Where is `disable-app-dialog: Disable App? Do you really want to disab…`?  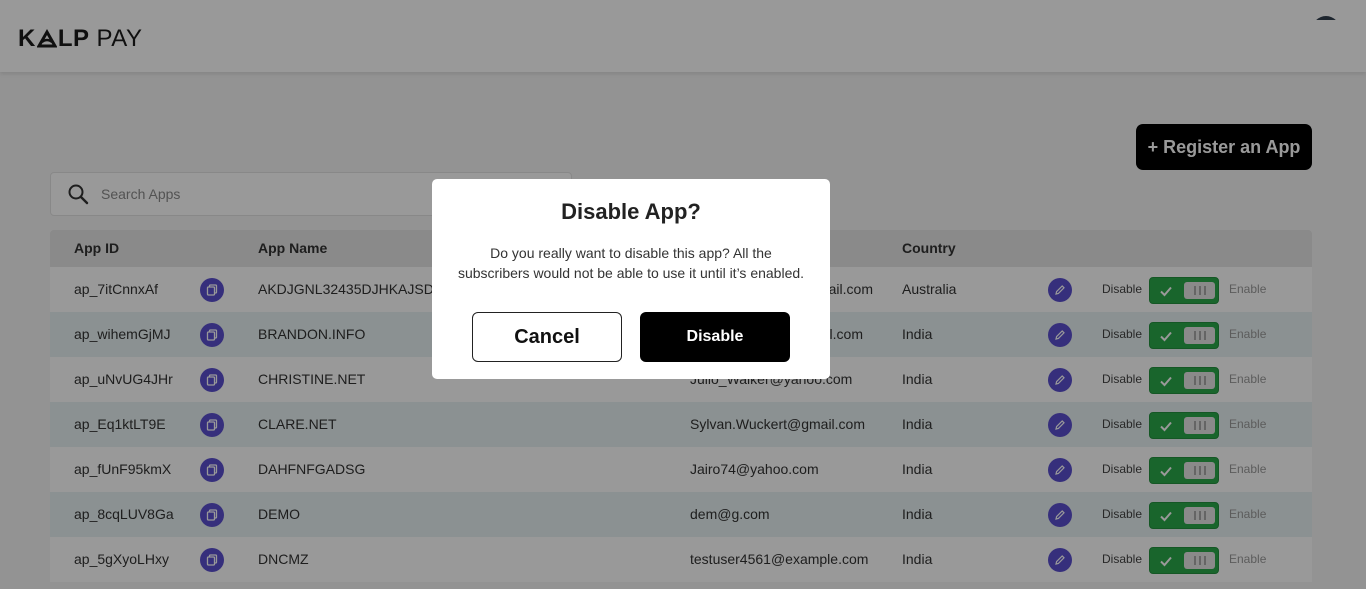
disable-app-dialog: Disable App? Do you really want to disab… is located at coordinates (631, 279).